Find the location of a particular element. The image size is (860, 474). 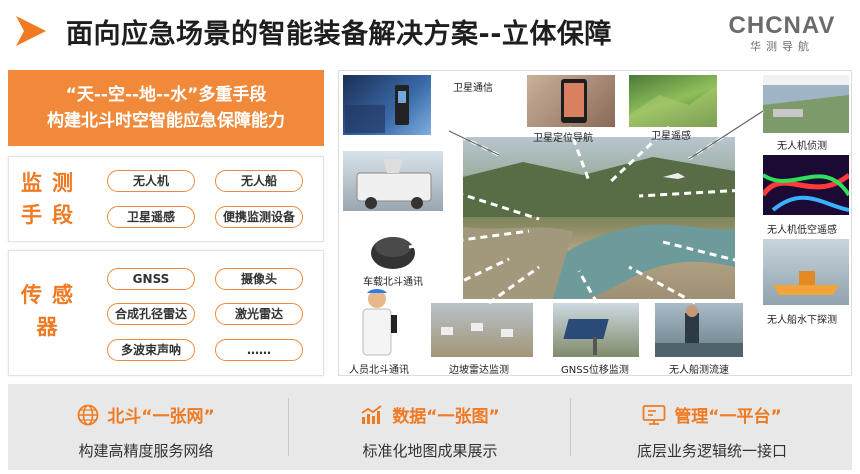

summary-subtitle: 标准化地图成果展示 is located at coordinates (430, 451).